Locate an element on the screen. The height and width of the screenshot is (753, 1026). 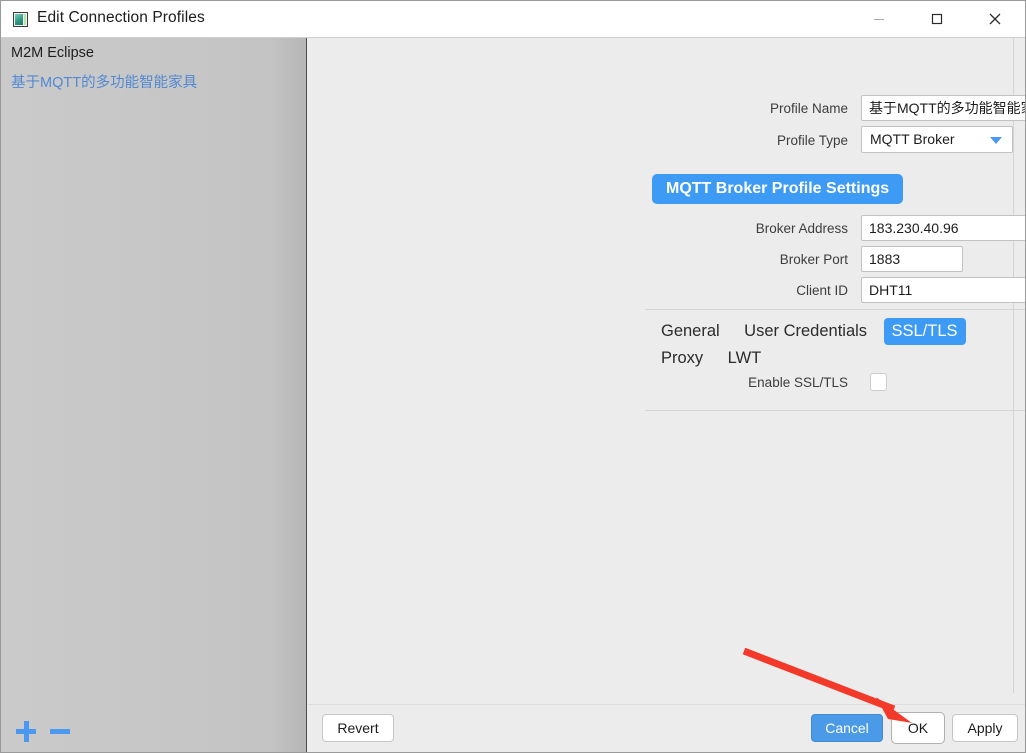
chevron-down-icon is located at coordinates (996, 140).